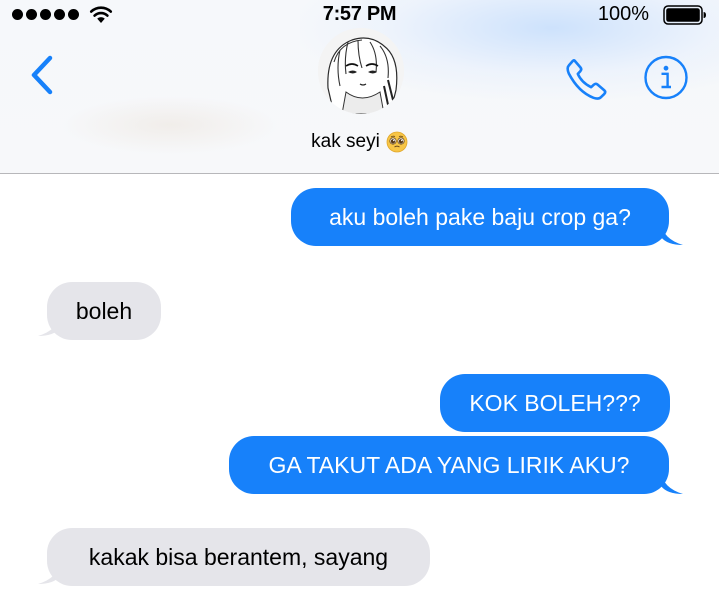 This screenshot has height=601, width=719. I want to click on battery-percentage: 100%, so click(623, 14).